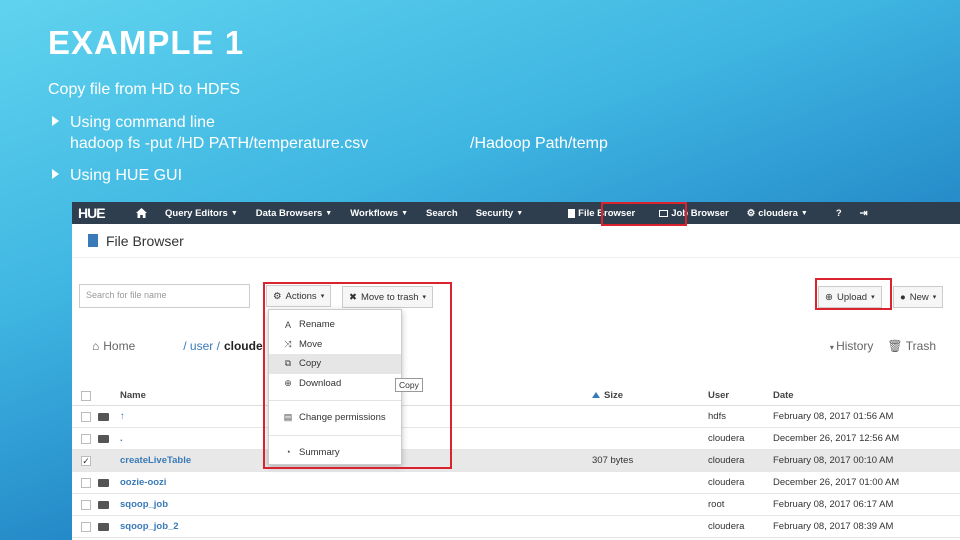  I want to click on nav-label: cloudera, so click(778, 213).